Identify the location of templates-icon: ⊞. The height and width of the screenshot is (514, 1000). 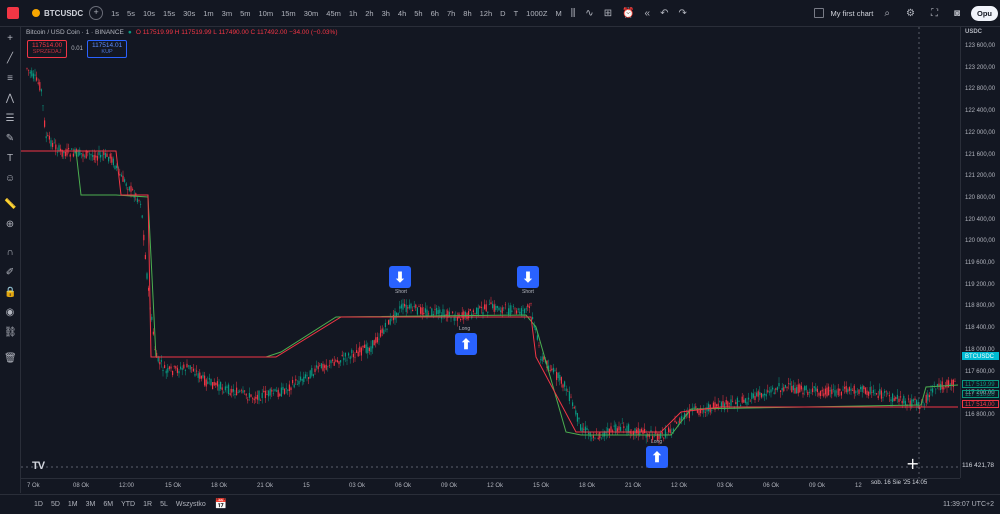
(608, 13).